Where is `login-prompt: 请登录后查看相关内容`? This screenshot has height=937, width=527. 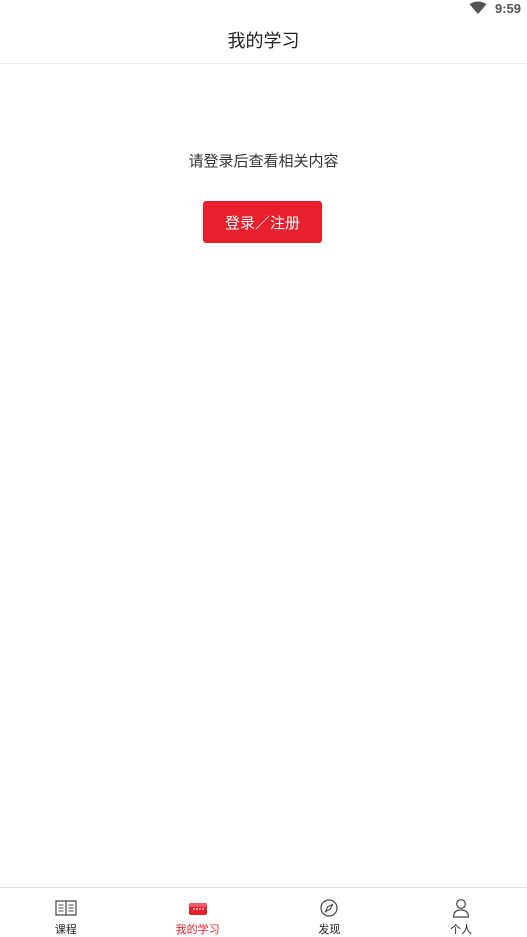 login-prompt: 请登录后查看相关内容 is located at coordinates (263, 161).